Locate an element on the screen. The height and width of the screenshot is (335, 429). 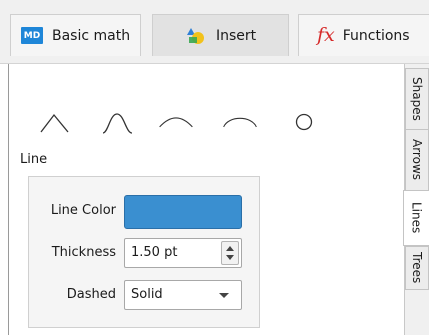
side-tab-shapes: Shapes is located at coordinates (417, 99).